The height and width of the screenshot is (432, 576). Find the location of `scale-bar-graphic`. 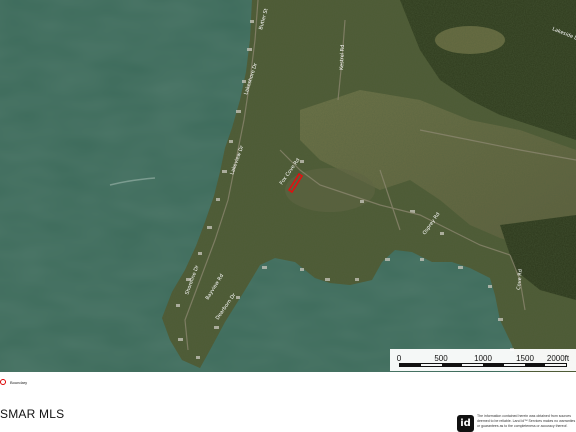

scale-bar-graphic is located at coordinates (483, 365).